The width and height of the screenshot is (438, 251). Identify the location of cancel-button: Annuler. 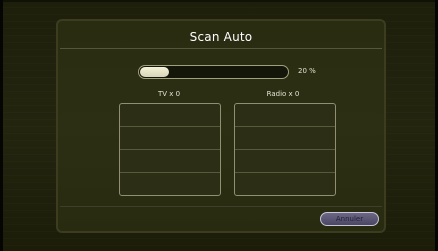
(349, 219).